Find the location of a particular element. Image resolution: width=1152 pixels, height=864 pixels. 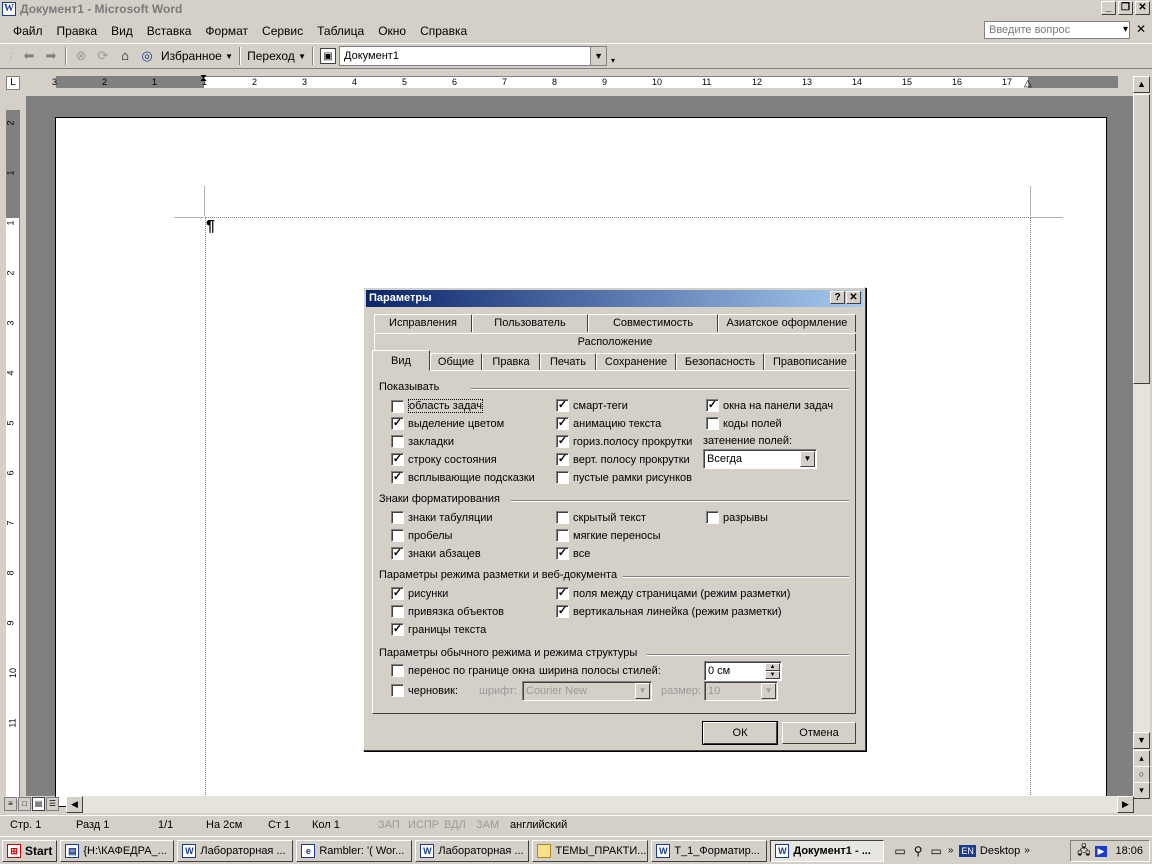

checkbox-task-pane: область задач is located at coordinates (437, 406).